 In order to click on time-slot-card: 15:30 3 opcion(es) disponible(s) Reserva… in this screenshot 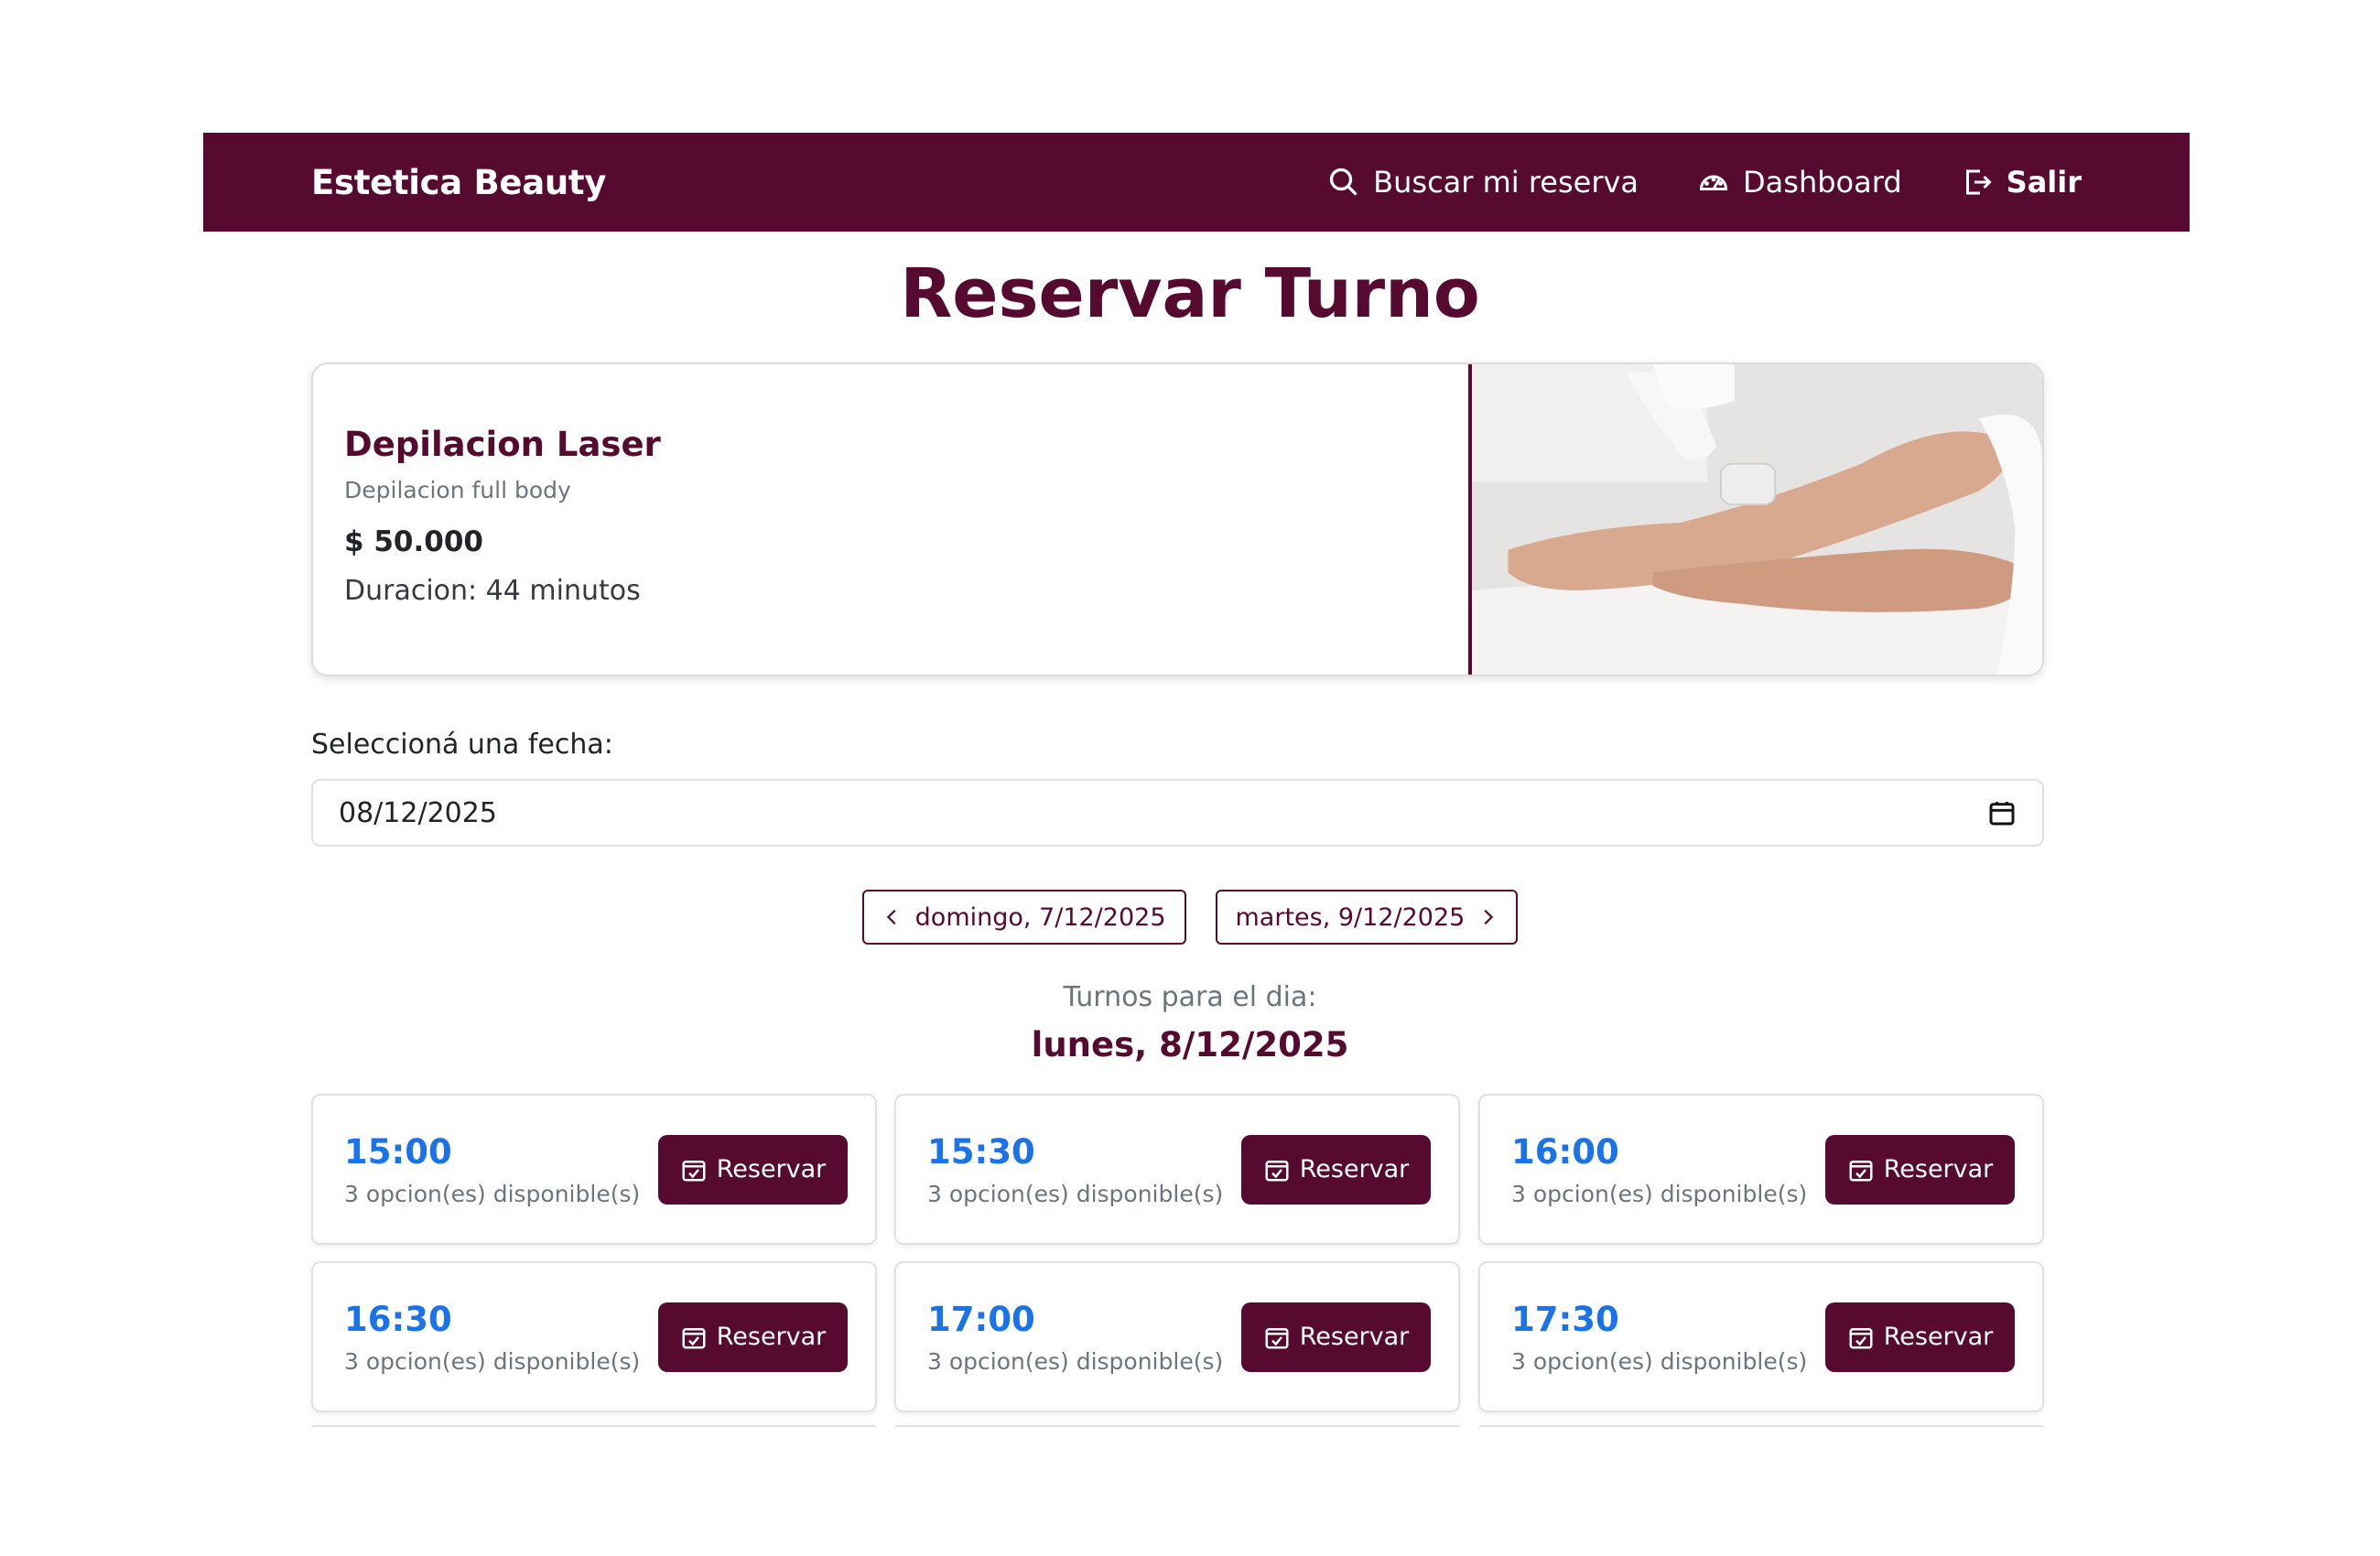, I will do `click(1177, 1169)`.